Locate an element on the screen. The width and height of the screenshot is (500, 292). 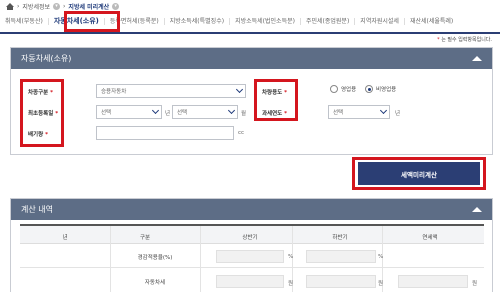
displacement-input is located at coordinates (165, 133).